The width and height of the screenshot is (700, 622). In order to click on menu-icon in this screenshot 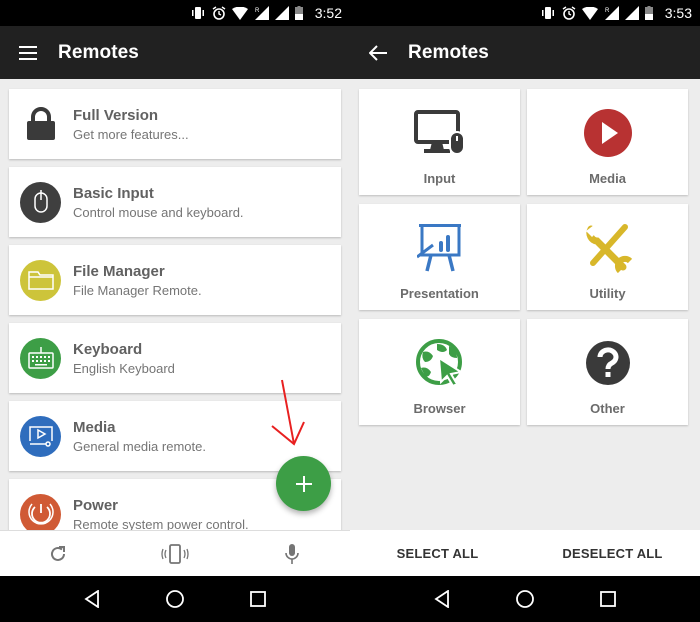, I will do `click(28, 52)`.